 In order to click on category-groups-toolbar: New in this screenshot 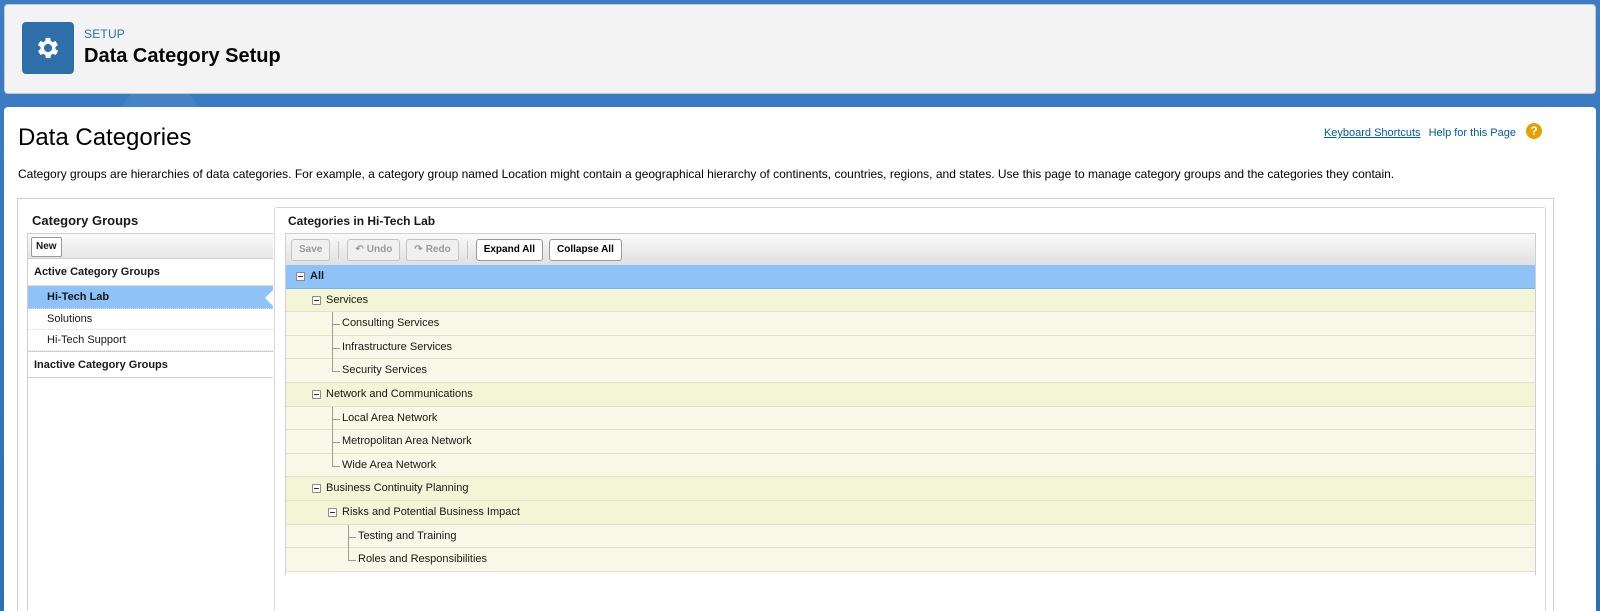, I will do `click(150, 246)`.